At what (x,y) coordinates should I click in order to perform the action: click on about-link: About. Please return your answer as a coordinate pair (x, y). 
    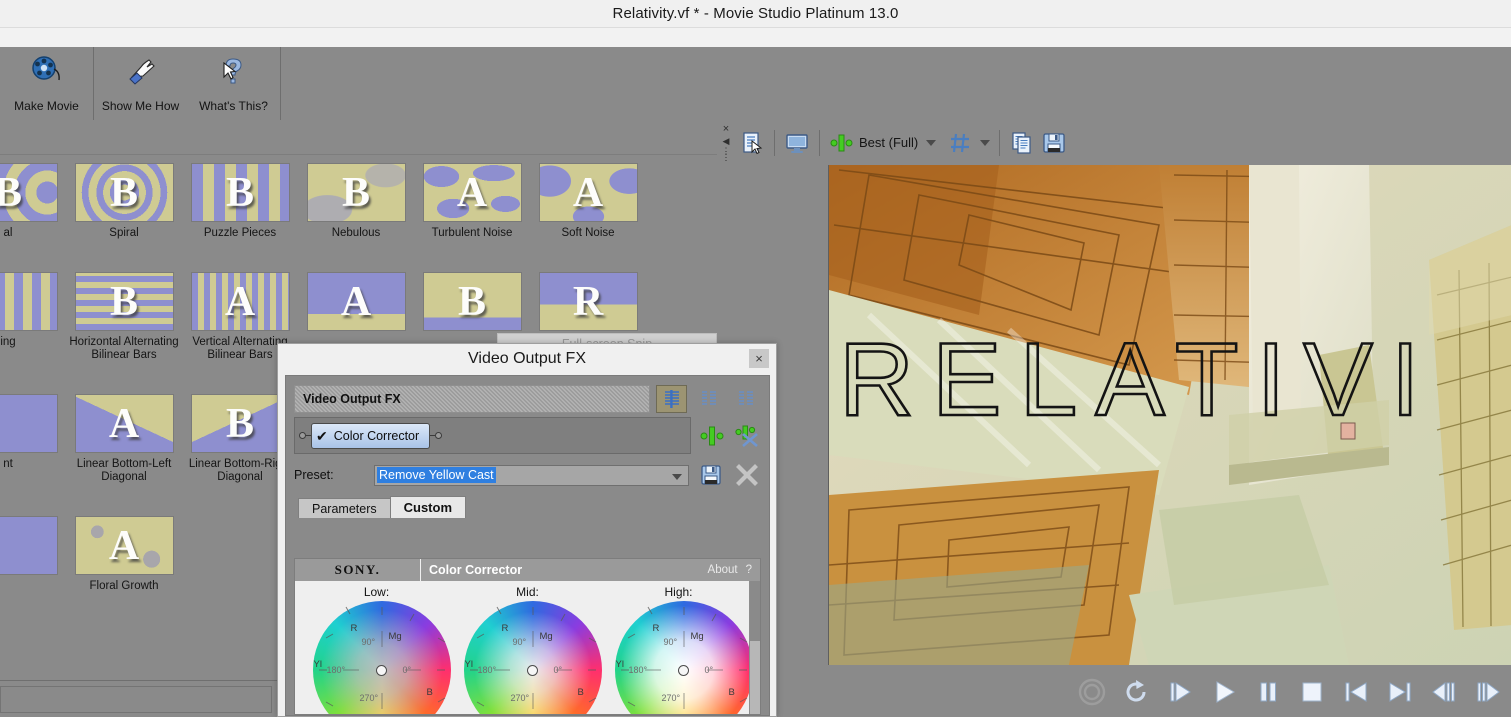
    Looking at the image, I should click on (723, 570).